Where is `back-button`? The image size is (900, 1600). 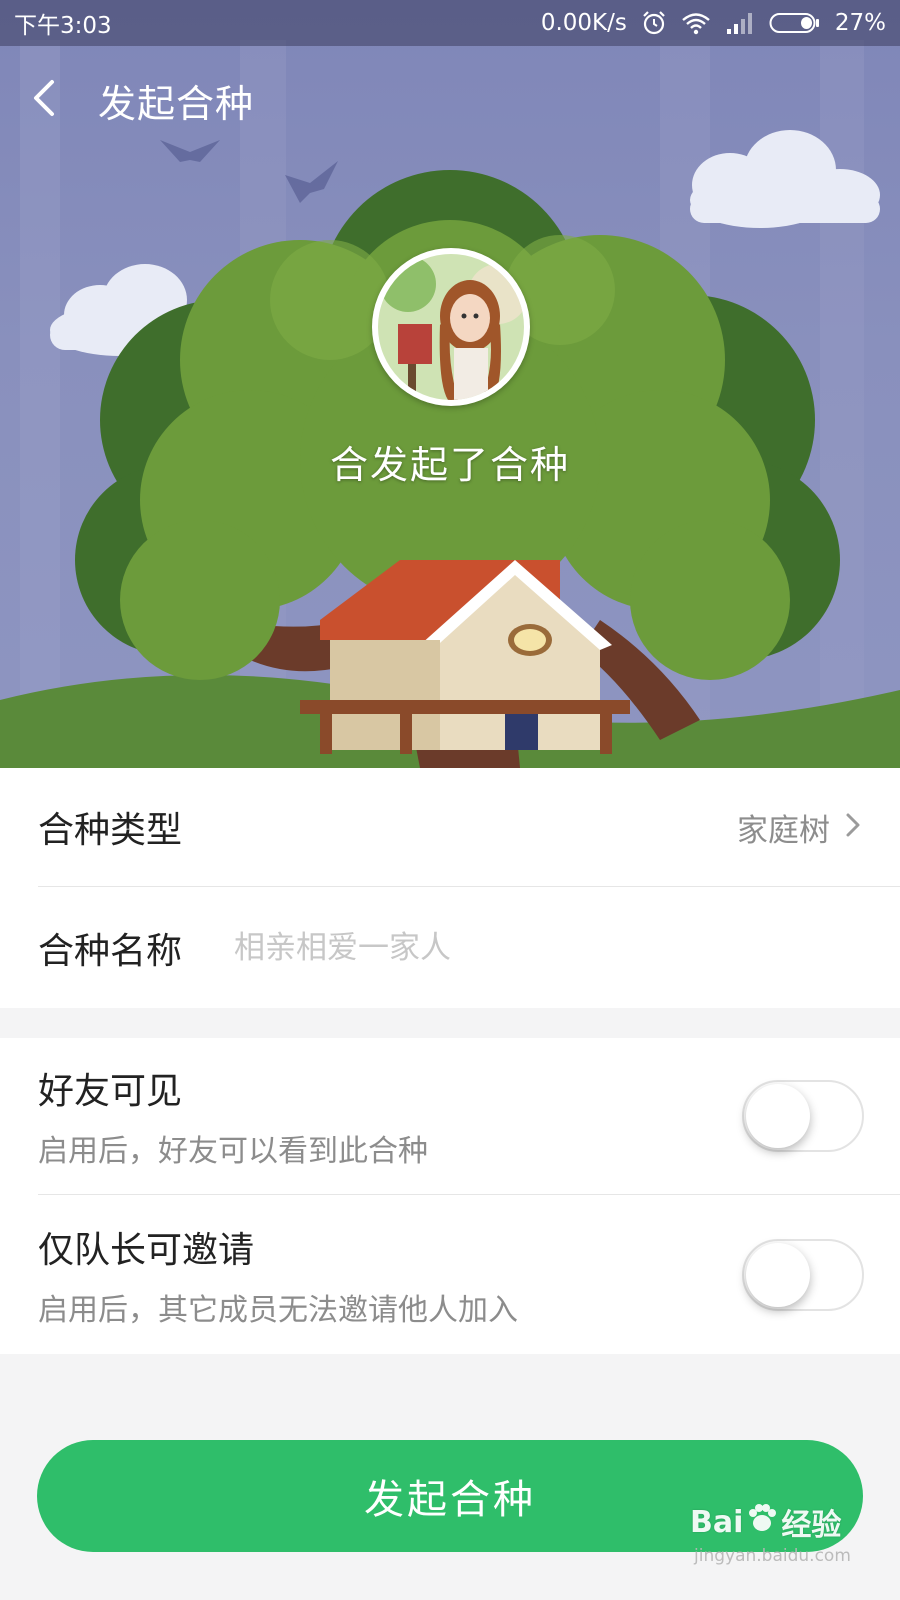 back-button is located at coordinates (45, 100).